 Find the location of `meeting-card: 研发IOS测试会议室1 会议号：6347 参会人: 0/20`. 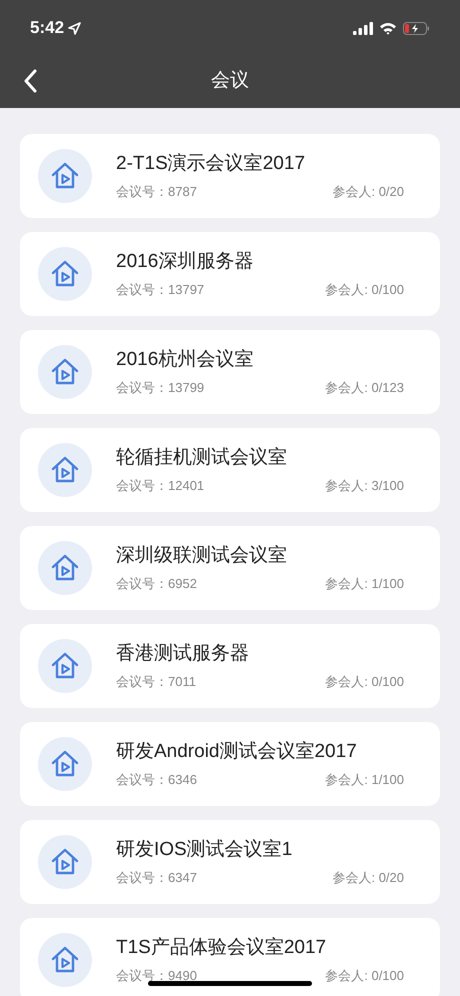

meeting-card: 研发IOS测试会议室1 会议号：6347 参会人: 0/20 is located at coordinates (230, 862).